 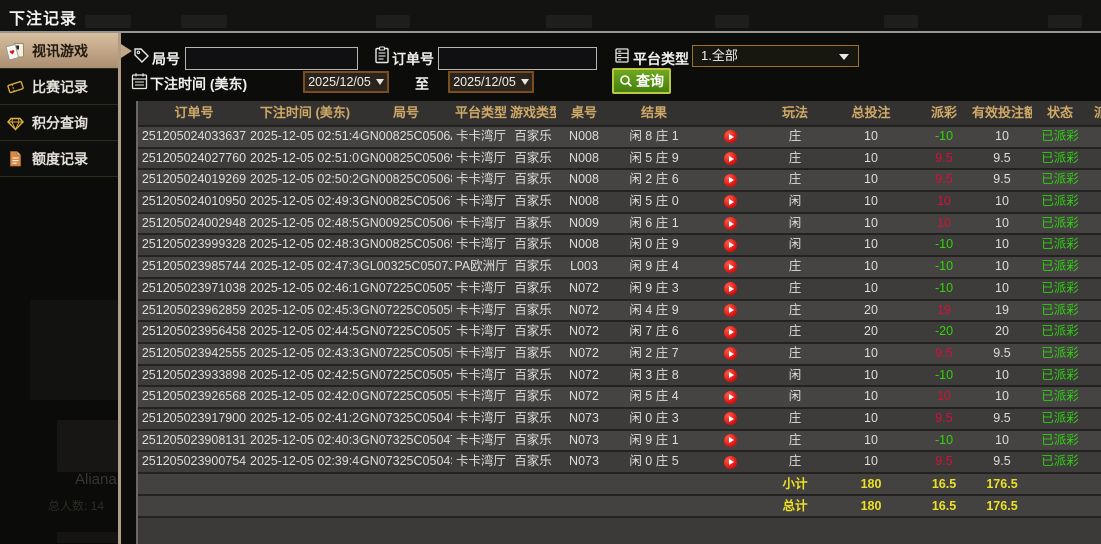 I want to click on sidebar-item-points-query: 积分查询, so click(x=59, y=123).